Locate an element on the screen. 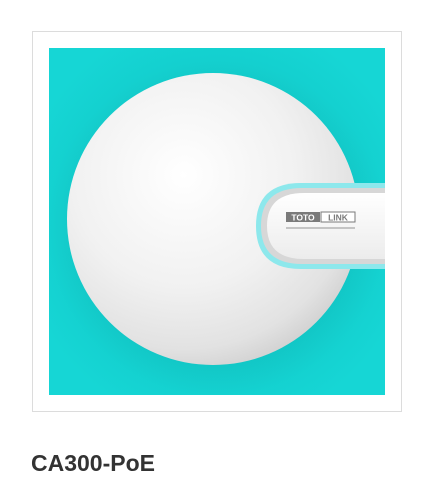  badge-face is located at coordinates (326, 226).